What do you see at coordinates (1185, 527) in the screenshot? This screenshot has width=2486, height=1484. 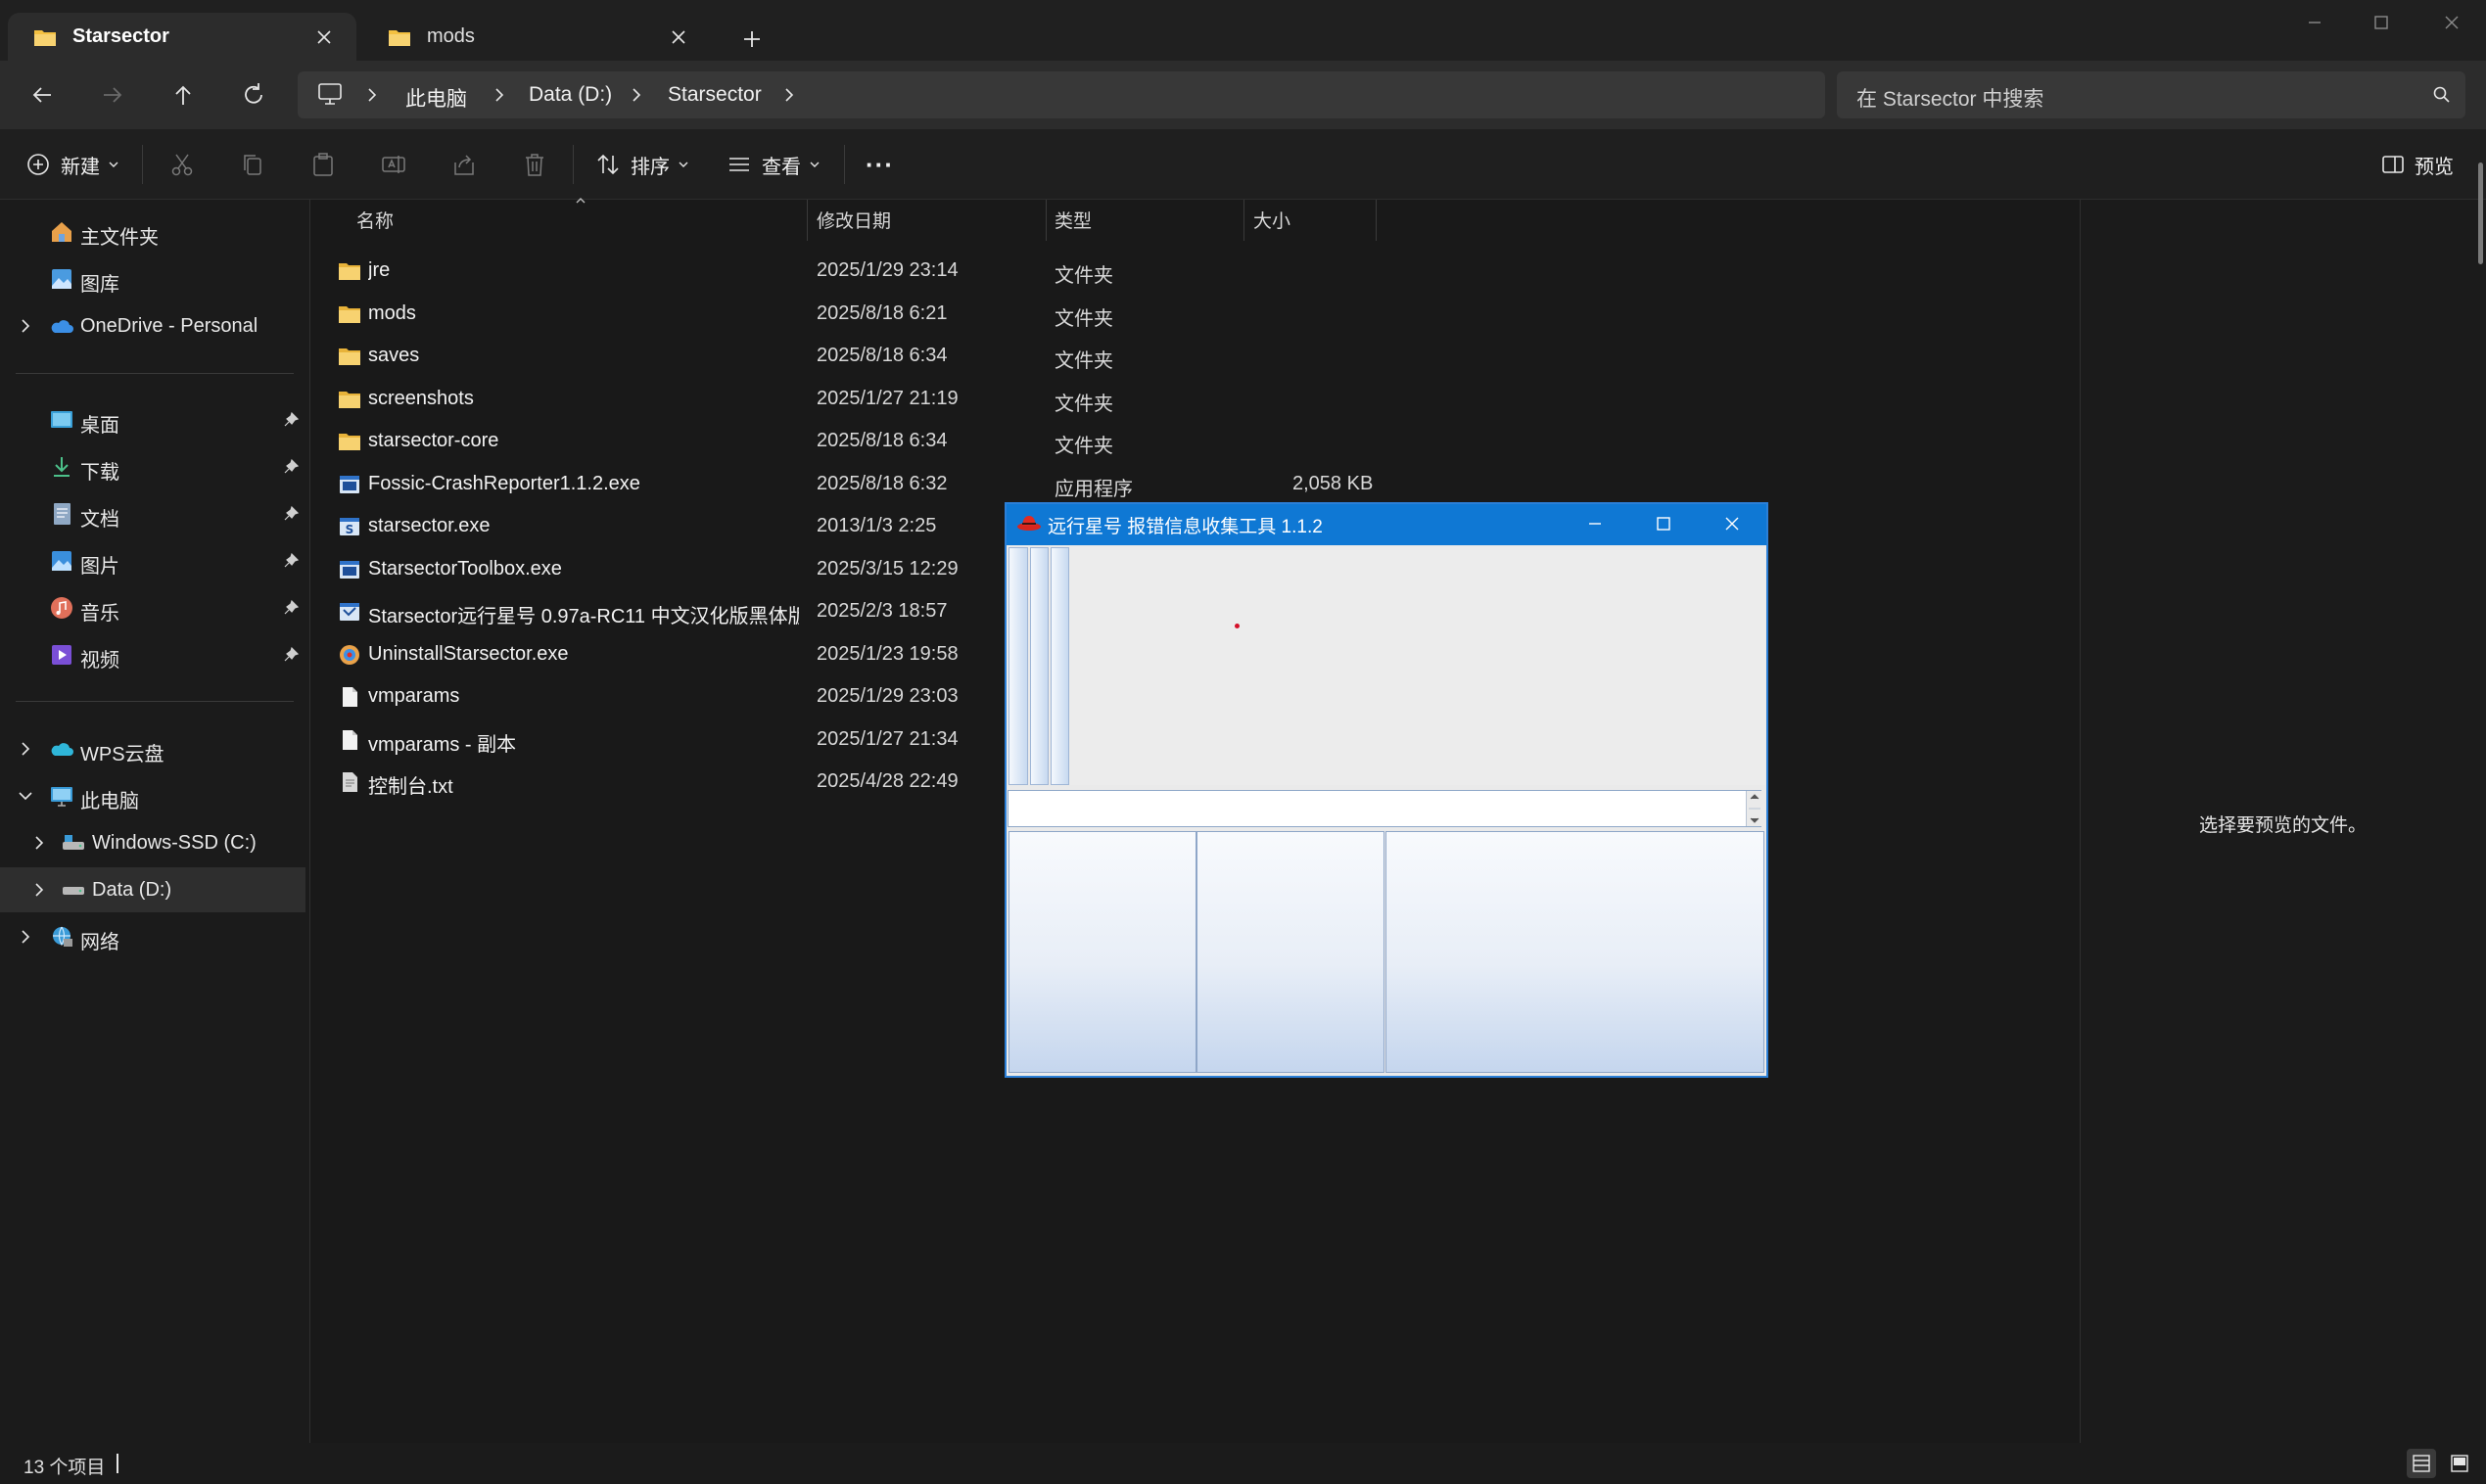 I see `dialog-title: 远行星号 报错信息收集工具 1.1.2` at bounding box center [1185, 527].